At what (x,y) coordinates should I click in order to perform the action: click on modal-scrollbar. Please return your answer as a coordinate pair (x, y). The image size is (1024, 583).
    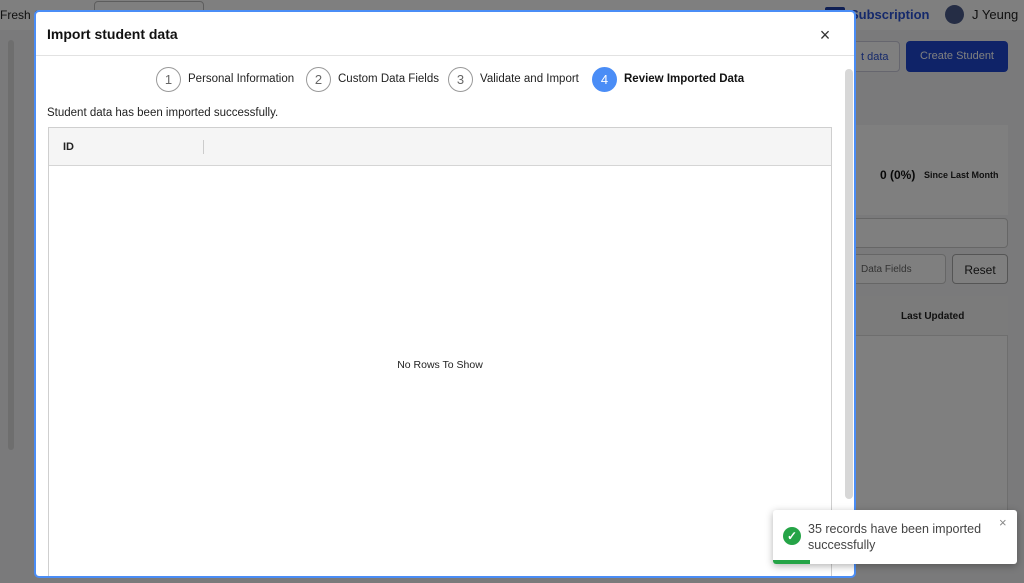
    Looking at the image, I should click on (849, 284).